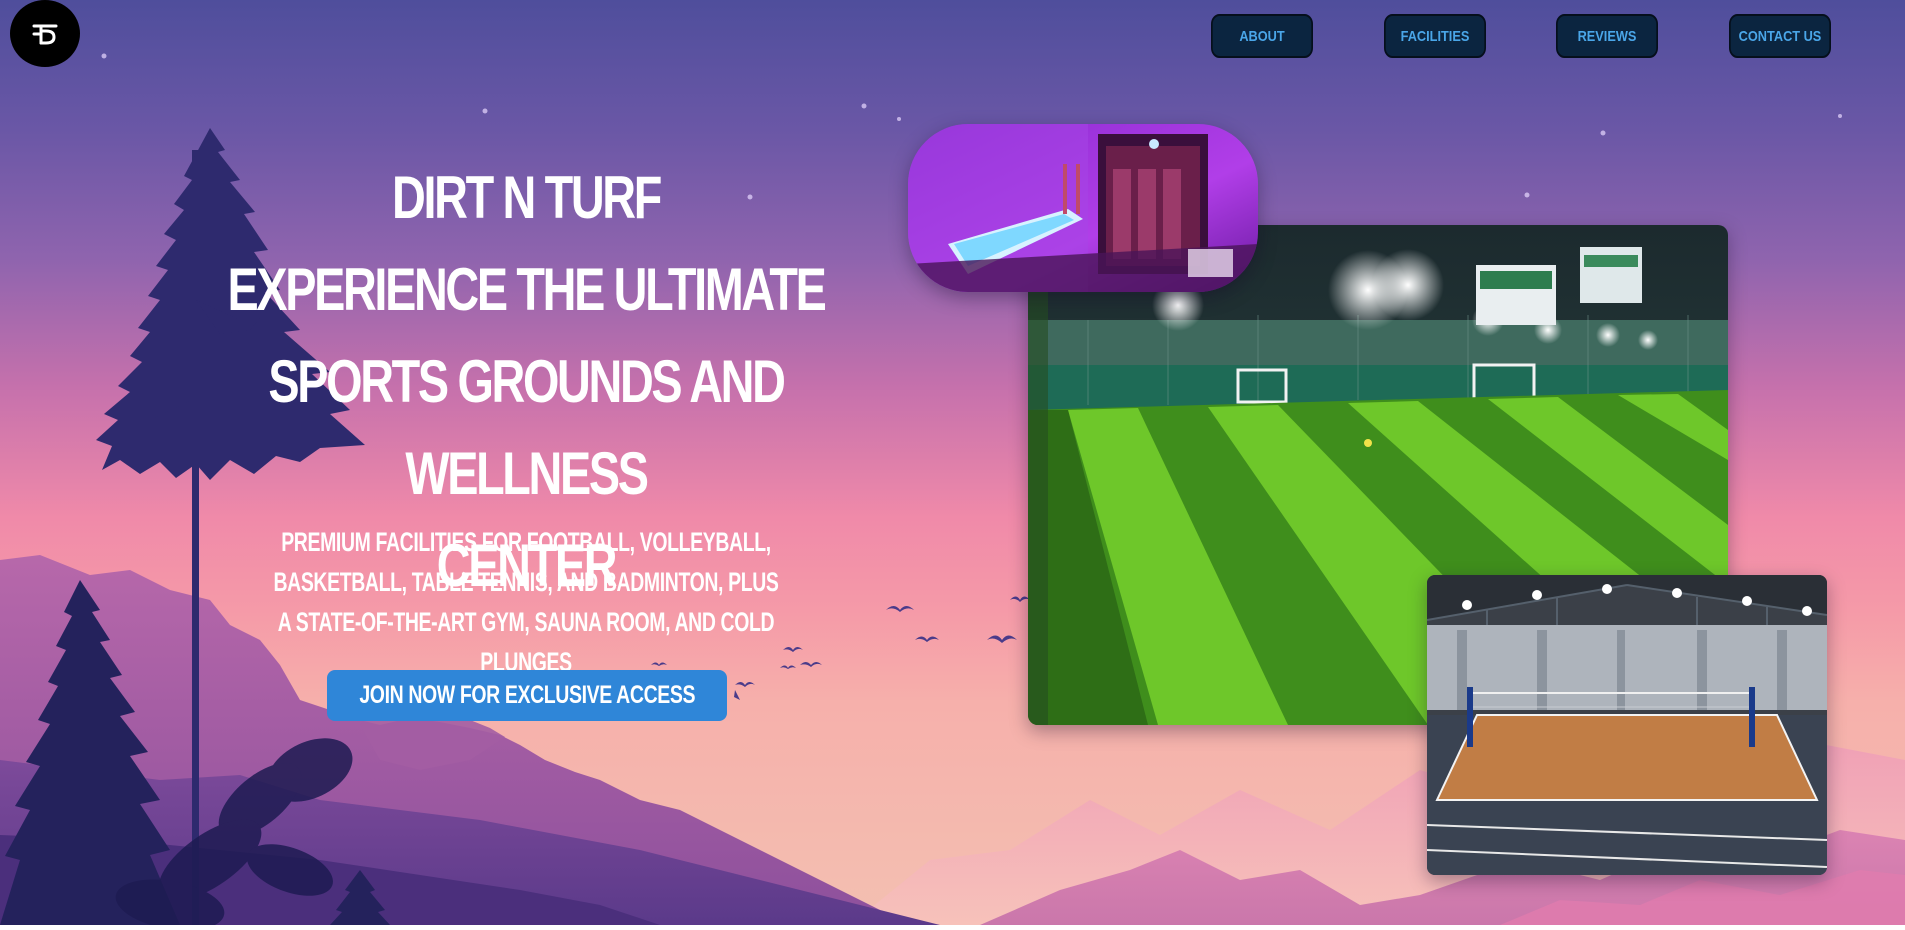  I want to click on dt-monogram-icon, so click(45, 34).